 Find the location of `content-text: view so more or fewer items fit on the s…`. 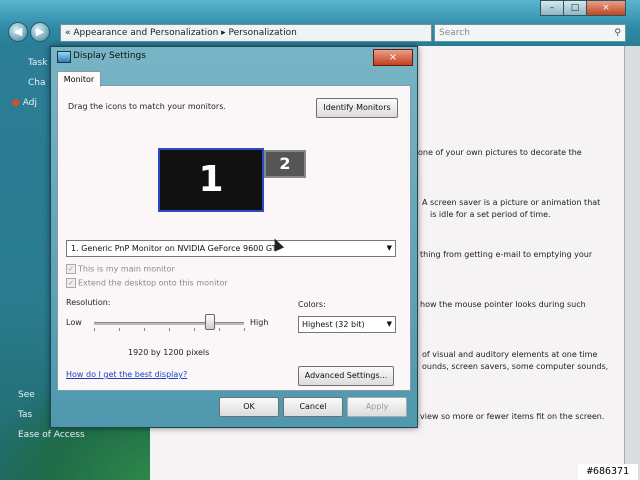

content-text: view so more or fewer items fit on the s… is located at coordinates (512, 416).